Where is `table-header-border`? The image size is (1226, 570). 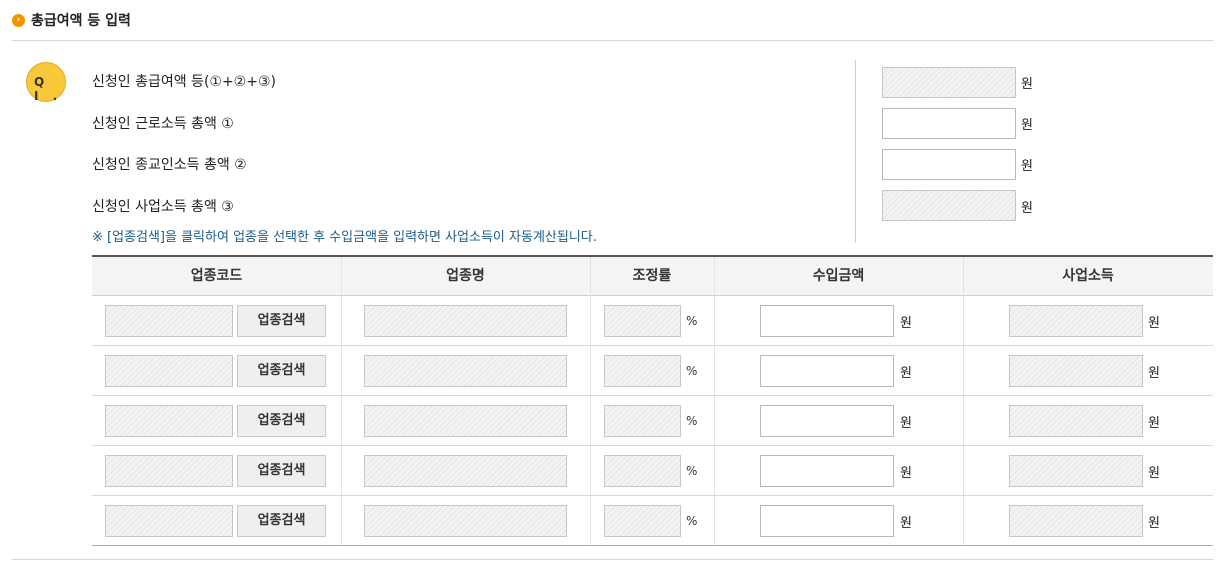
table-header-border is located at coordinates (652, 295).